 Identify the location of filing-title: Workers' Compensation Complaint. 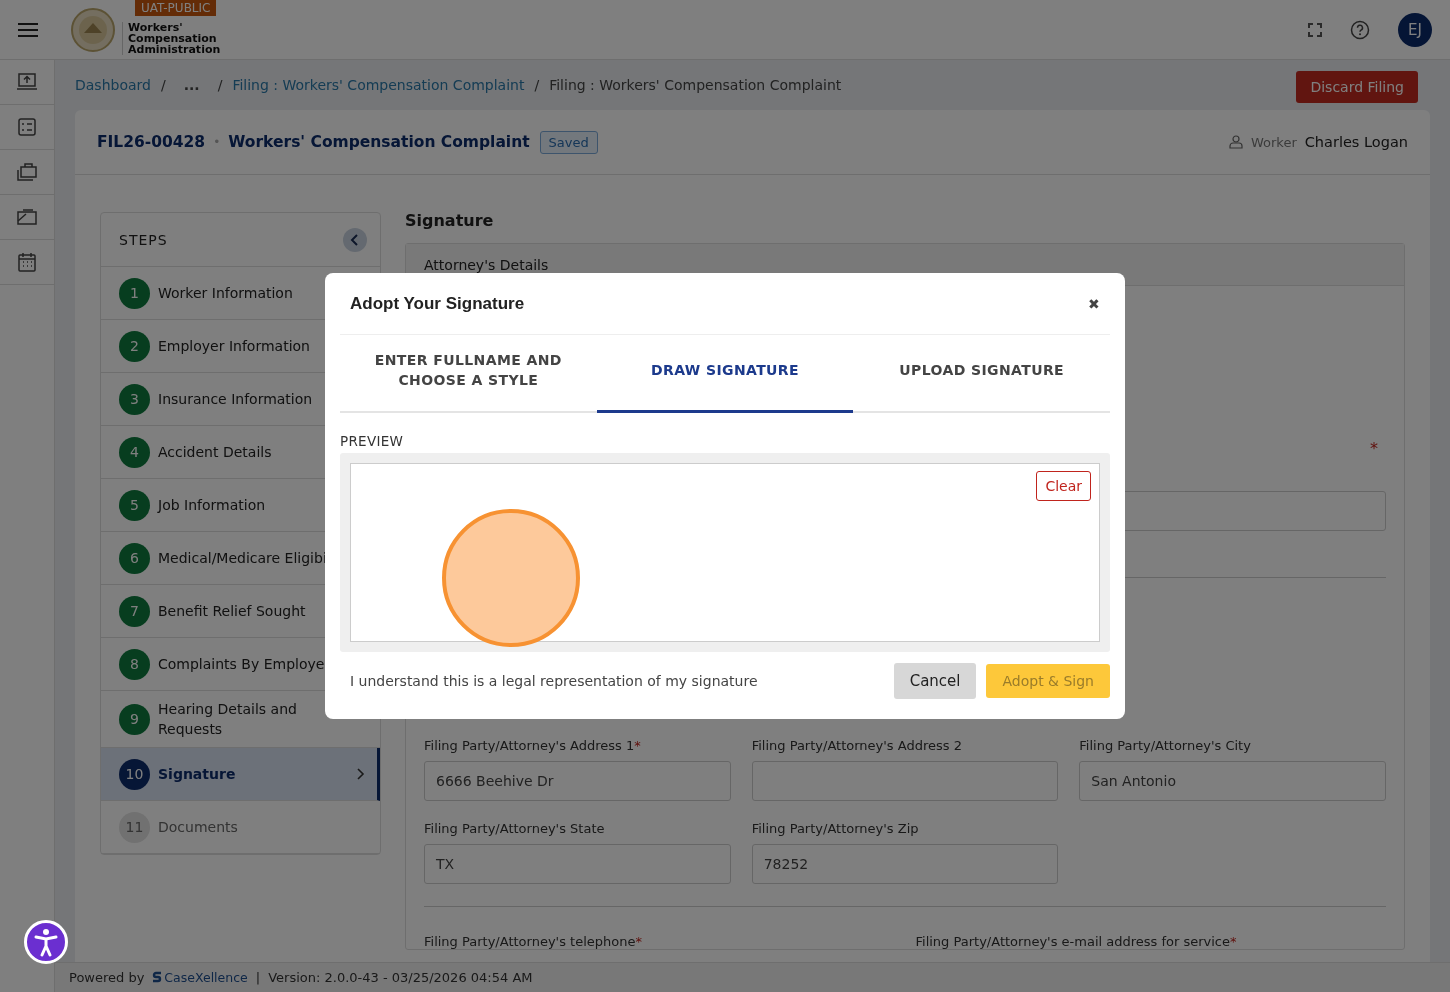
(379, 142).